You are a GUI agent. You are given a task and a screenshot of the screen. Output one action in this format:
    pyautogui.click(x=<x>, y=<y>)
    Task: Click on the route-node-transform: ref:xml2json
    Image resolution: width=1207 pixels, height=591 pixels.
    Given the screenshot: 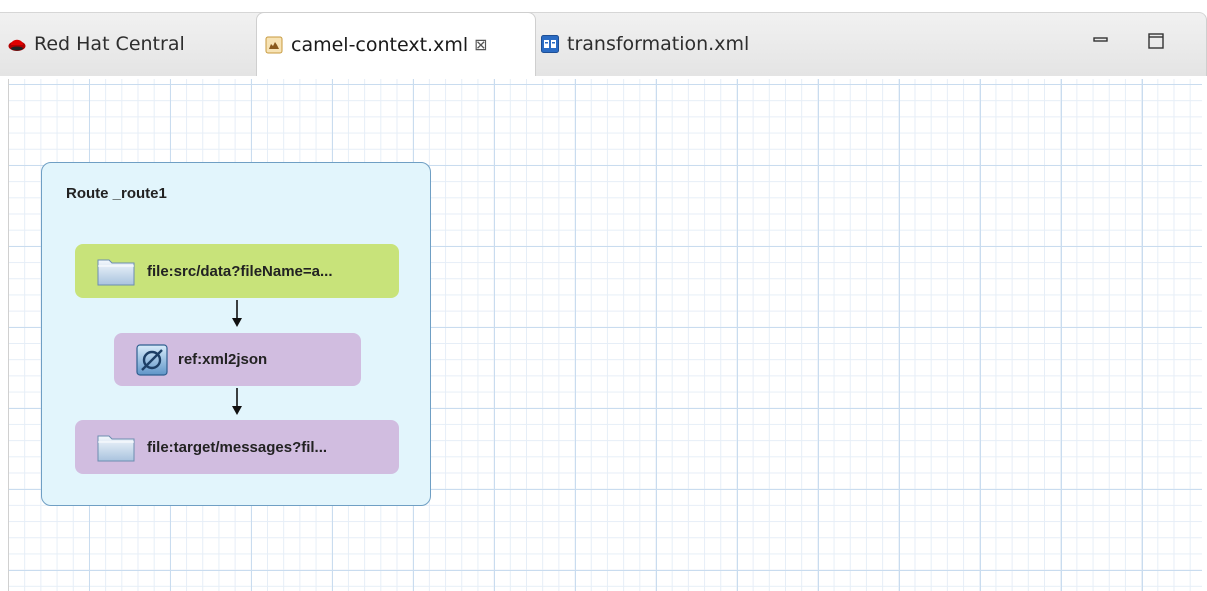 What is the action you would take?
    pyautogui.click(x=237, y=359)
    